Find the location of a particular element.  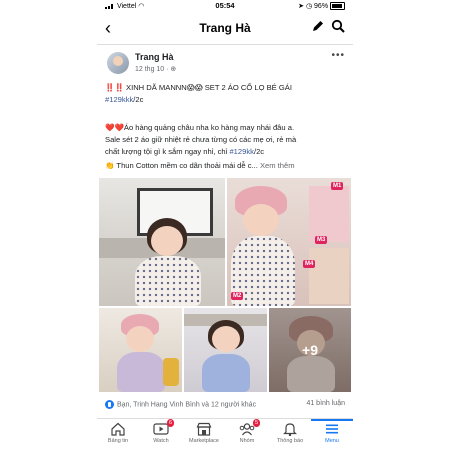

photo-2: M2 M3 M4 M1 is located at coordinates (289, 242).